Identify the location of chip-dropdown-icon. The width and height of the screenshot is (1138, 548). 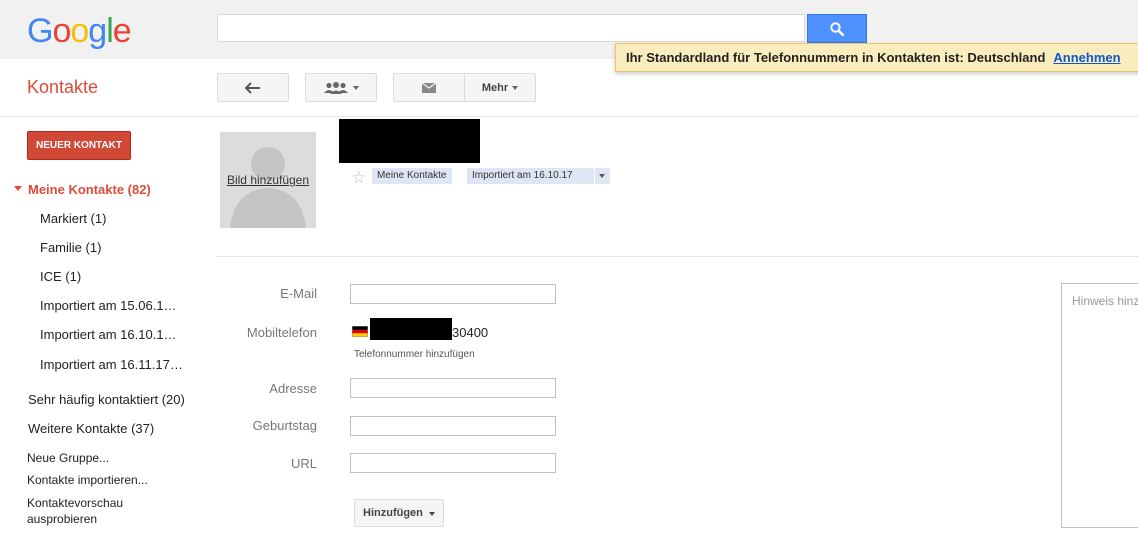
(602, 176).